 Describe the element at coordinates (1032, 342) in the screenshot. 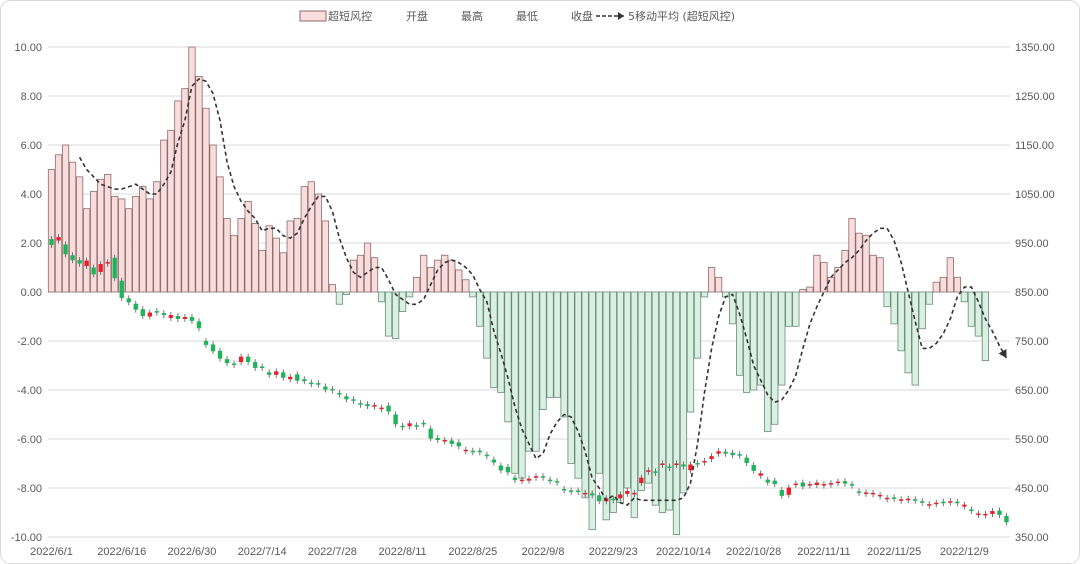

I see `right-tick-label: 750.00` at that location.